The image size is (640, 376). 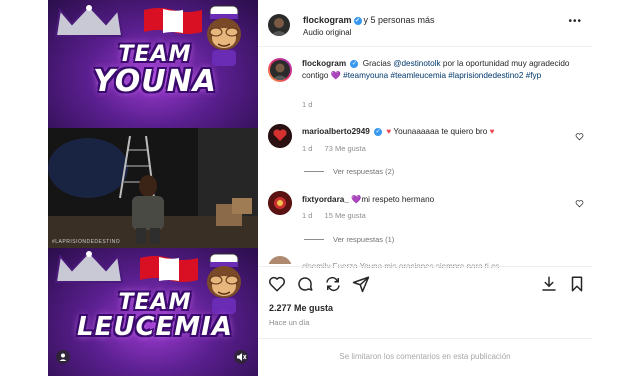 What do you see at coordinates (327, 20) in the screenshot?
I see `header-username: flockogram` at bounding box center [327, 20].